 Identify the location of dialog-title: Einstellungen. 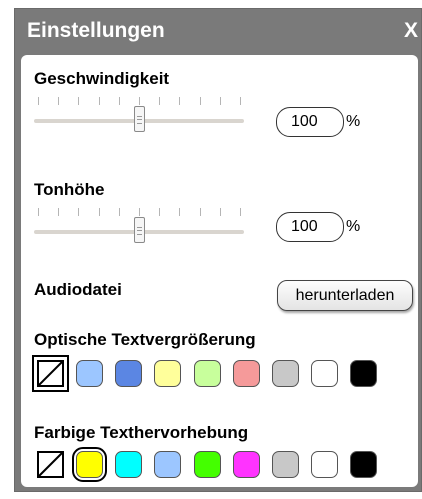
(96, 30).